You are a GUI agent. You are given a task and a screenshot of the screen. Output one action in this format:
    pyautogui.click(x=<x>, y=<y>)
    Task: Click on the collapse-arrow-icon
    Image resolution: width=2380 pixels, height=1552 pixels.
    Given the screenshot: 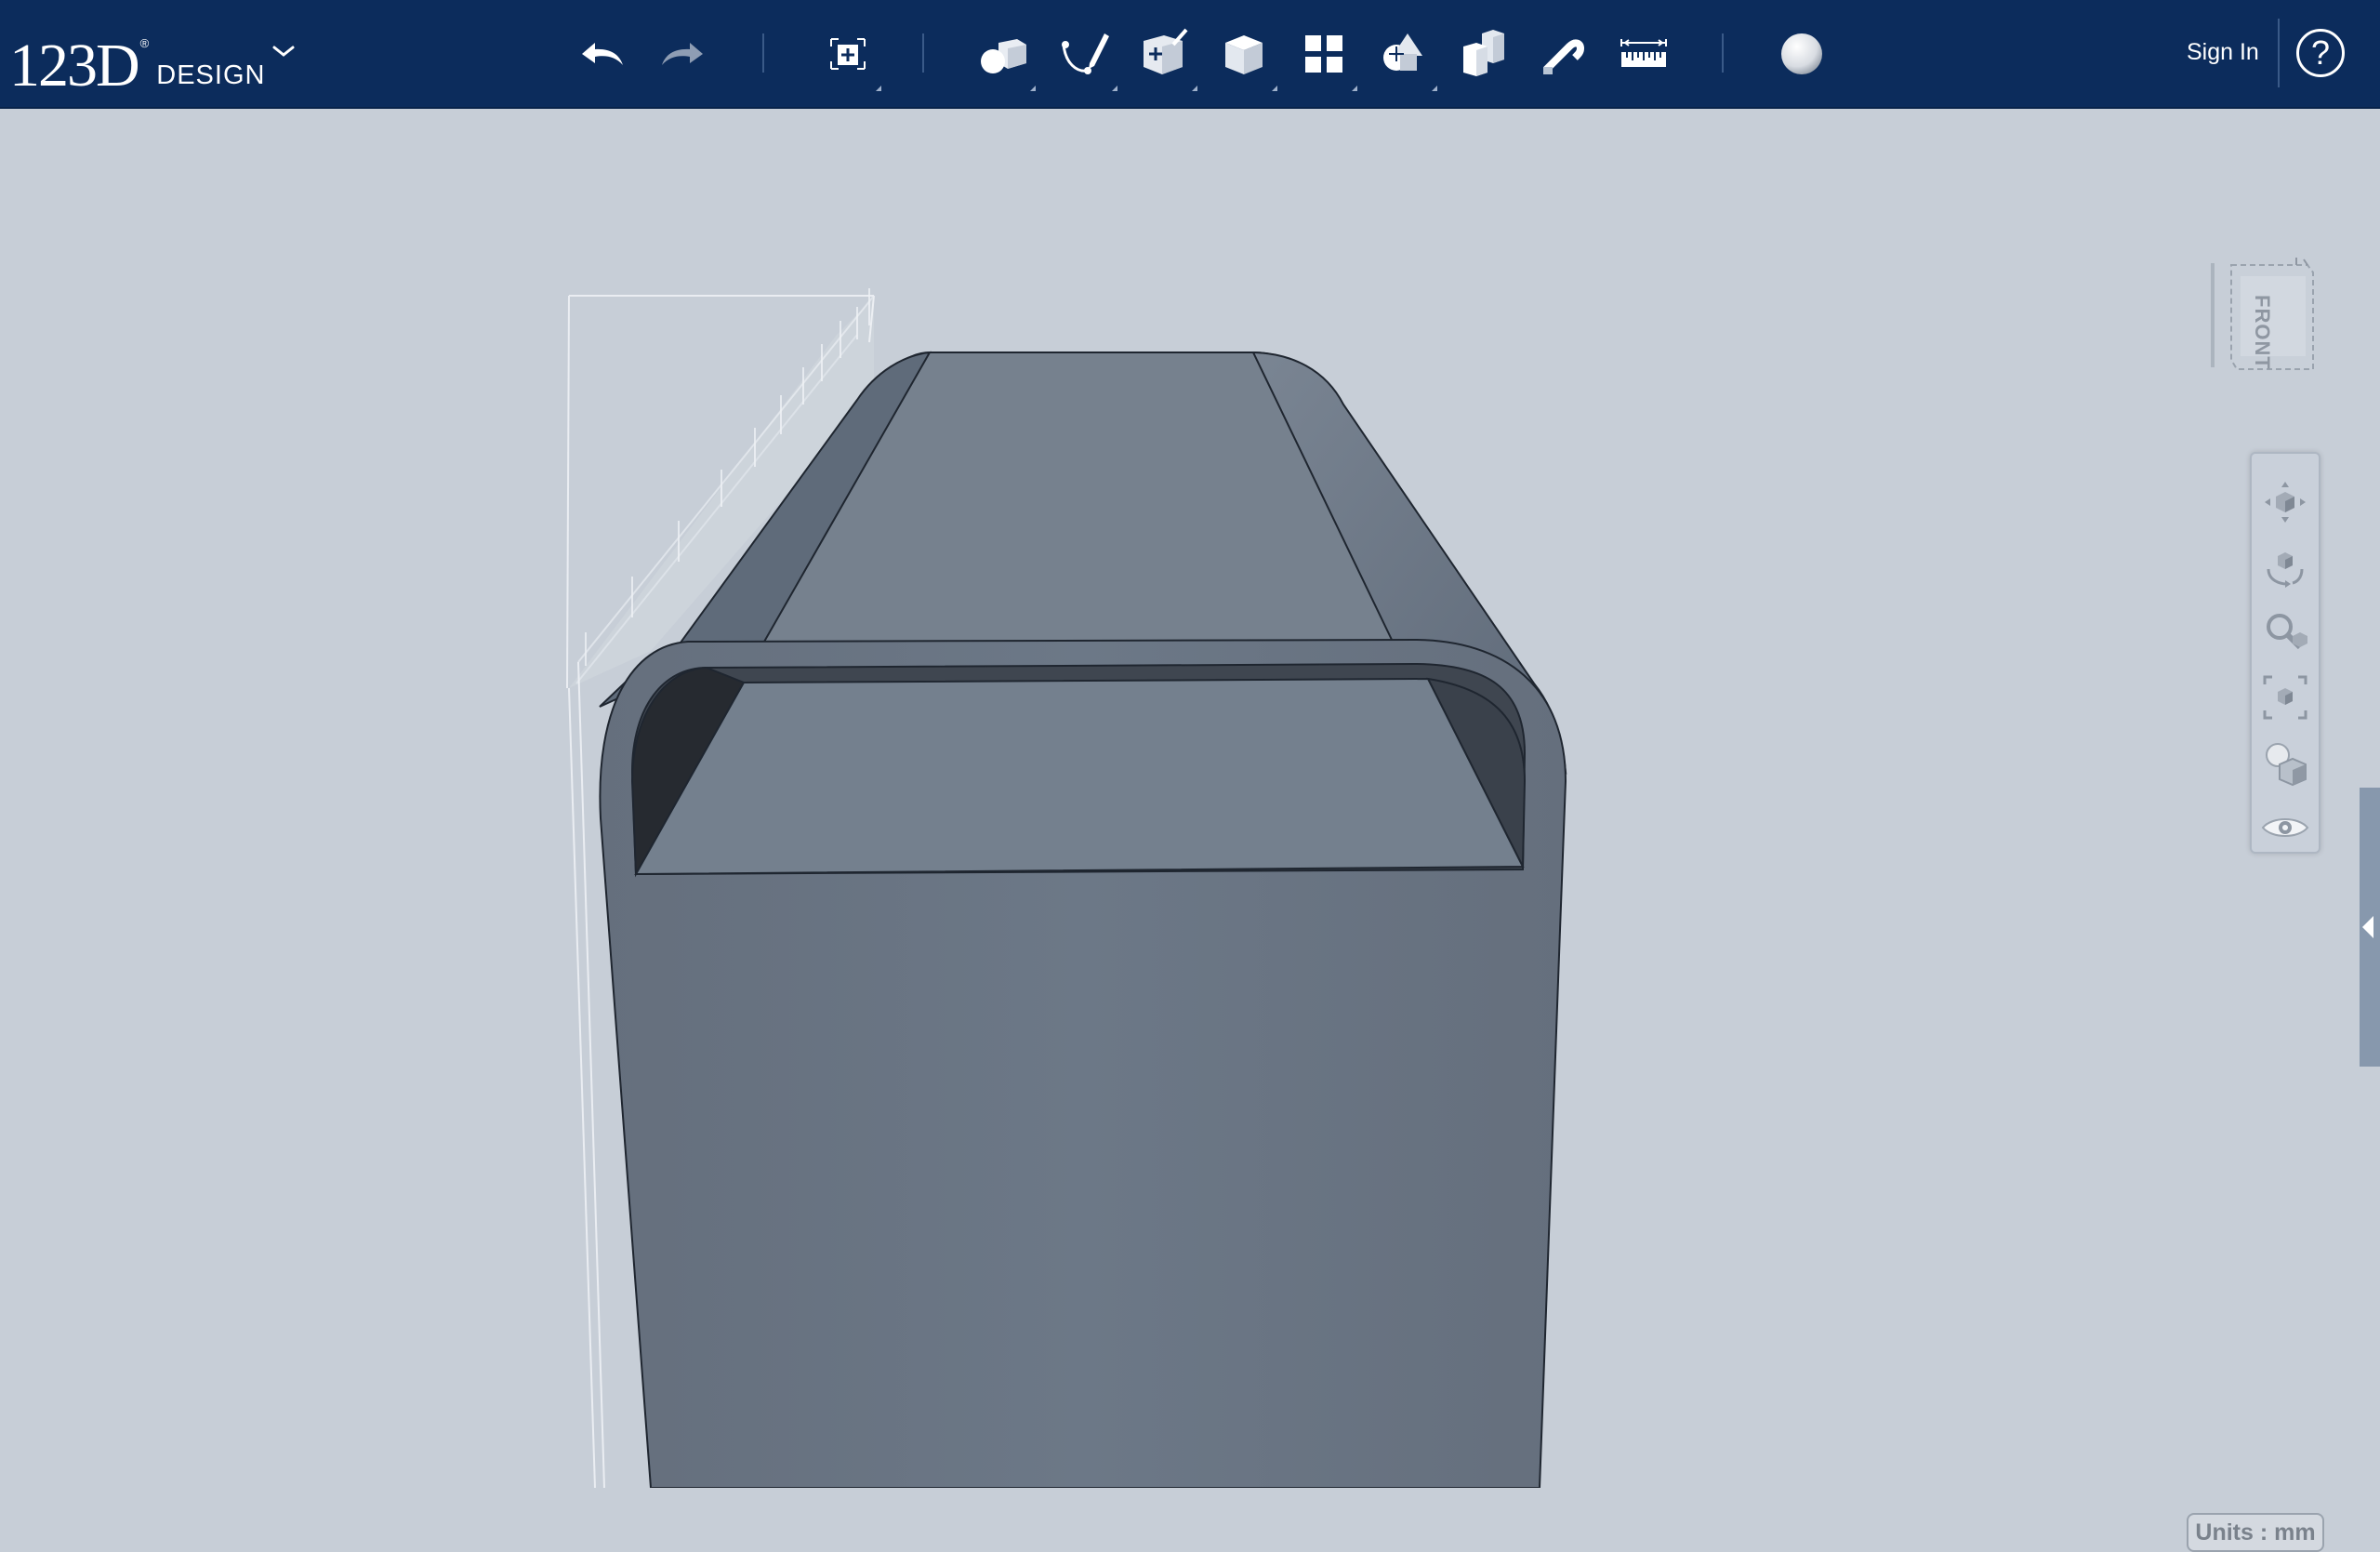 What is the action you would take?
    pyautogui.click(x=2367, y=927)
    